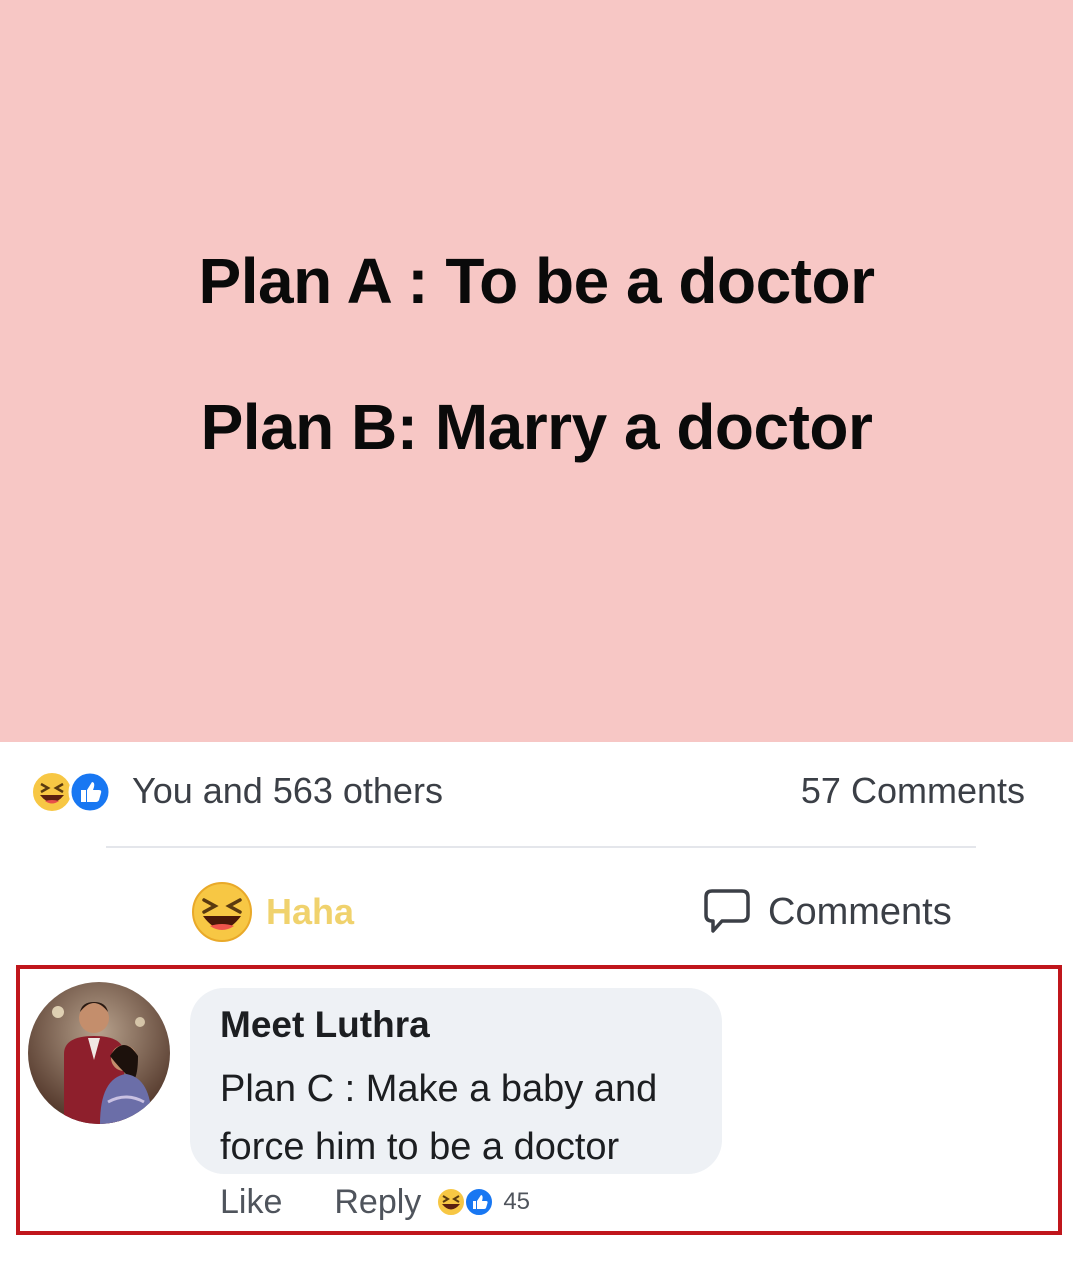 This screenshot has height=1280, width=1073. I want to click on comment-actions: Like Reply 45, so click(375, 1202).